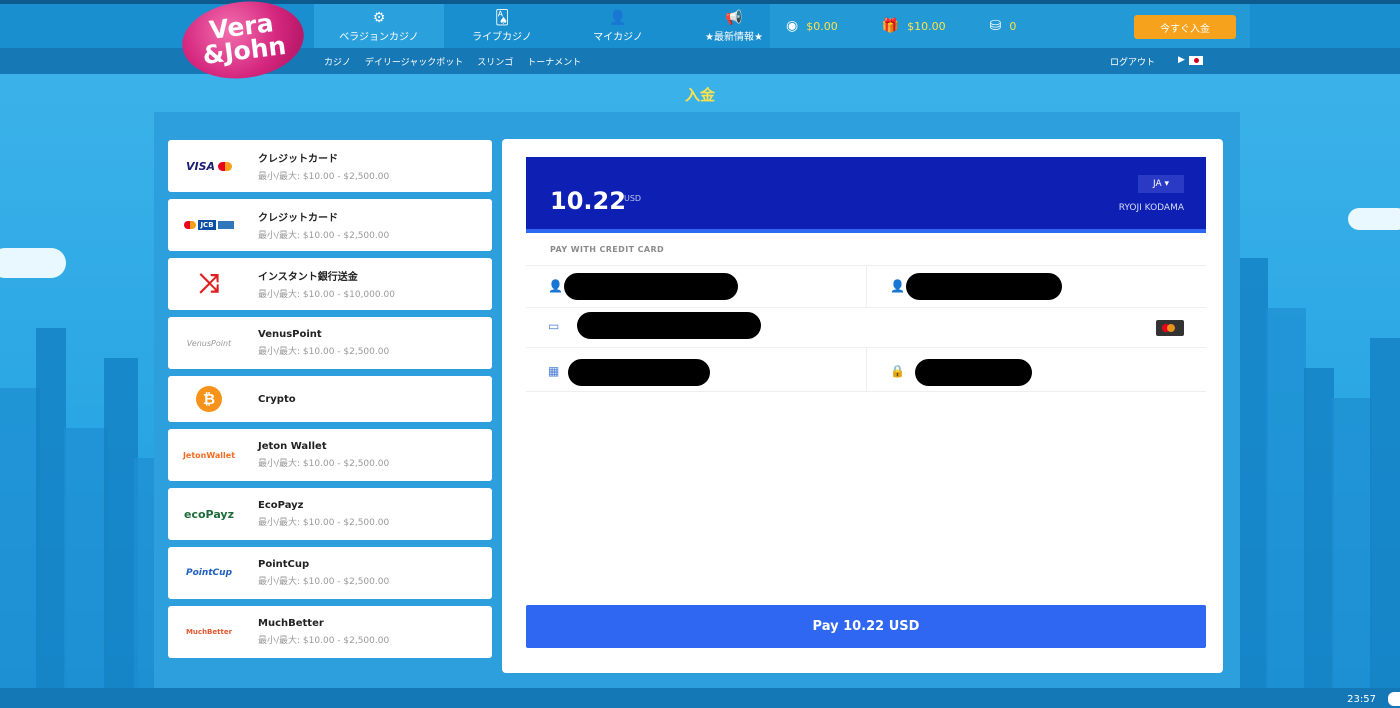 The image size is (1400, 708). Describe the element at coordinates (209, 343) in the screenshot. I see `venuspoint-logo: VenusPoint` at that location.